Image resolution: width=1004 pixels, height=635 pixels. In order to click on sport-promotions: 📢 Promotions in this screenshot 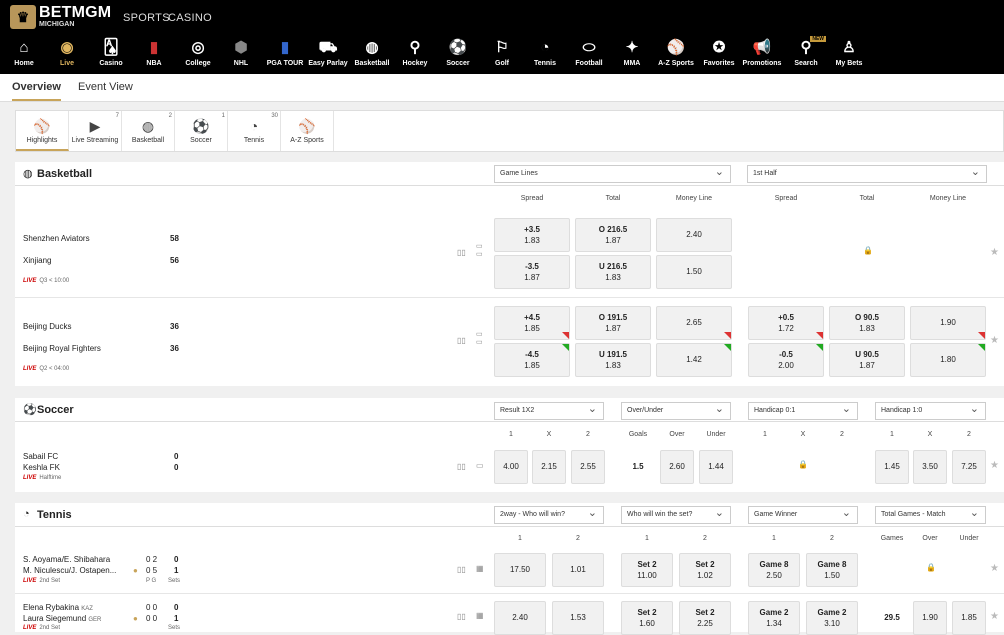, I will do `click(762, 55)`.